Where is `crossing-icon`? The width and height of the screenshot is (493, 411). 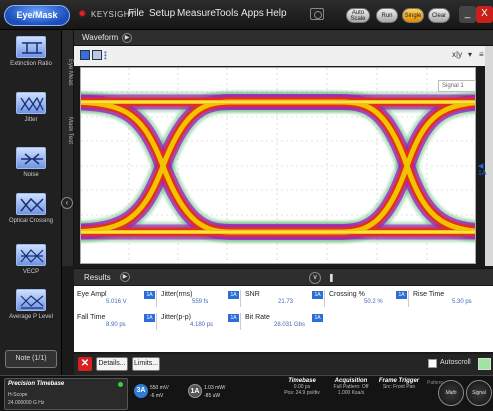
crossing-icon is located at coordinates (31, 204).